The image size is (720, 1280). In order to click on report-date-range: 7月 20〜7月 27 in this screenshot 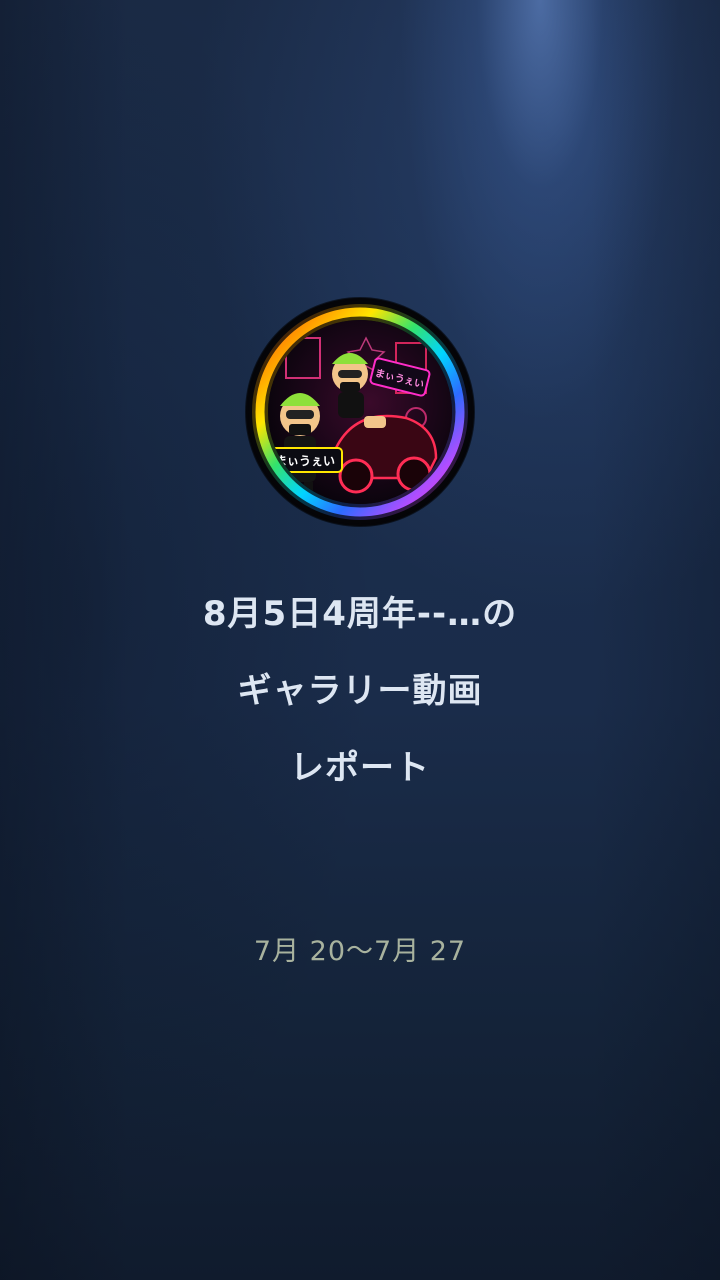, I will do `click(360, 951)`.